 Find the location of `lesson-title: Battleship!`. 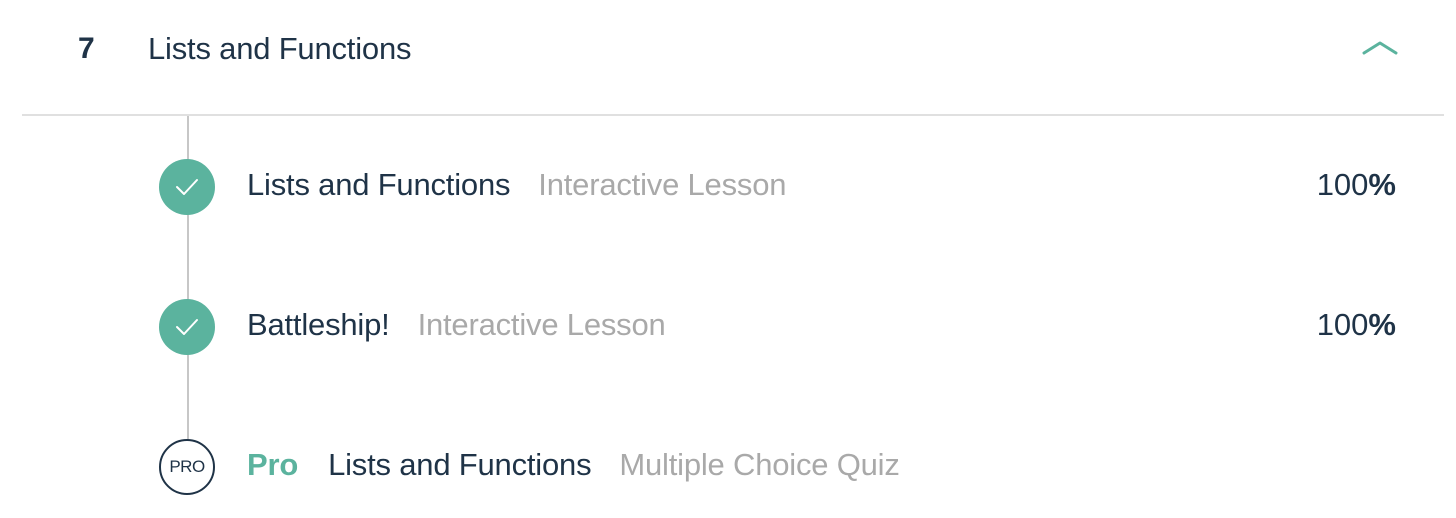

lesson-title: Battleship! is located at coordinates (318, 324).